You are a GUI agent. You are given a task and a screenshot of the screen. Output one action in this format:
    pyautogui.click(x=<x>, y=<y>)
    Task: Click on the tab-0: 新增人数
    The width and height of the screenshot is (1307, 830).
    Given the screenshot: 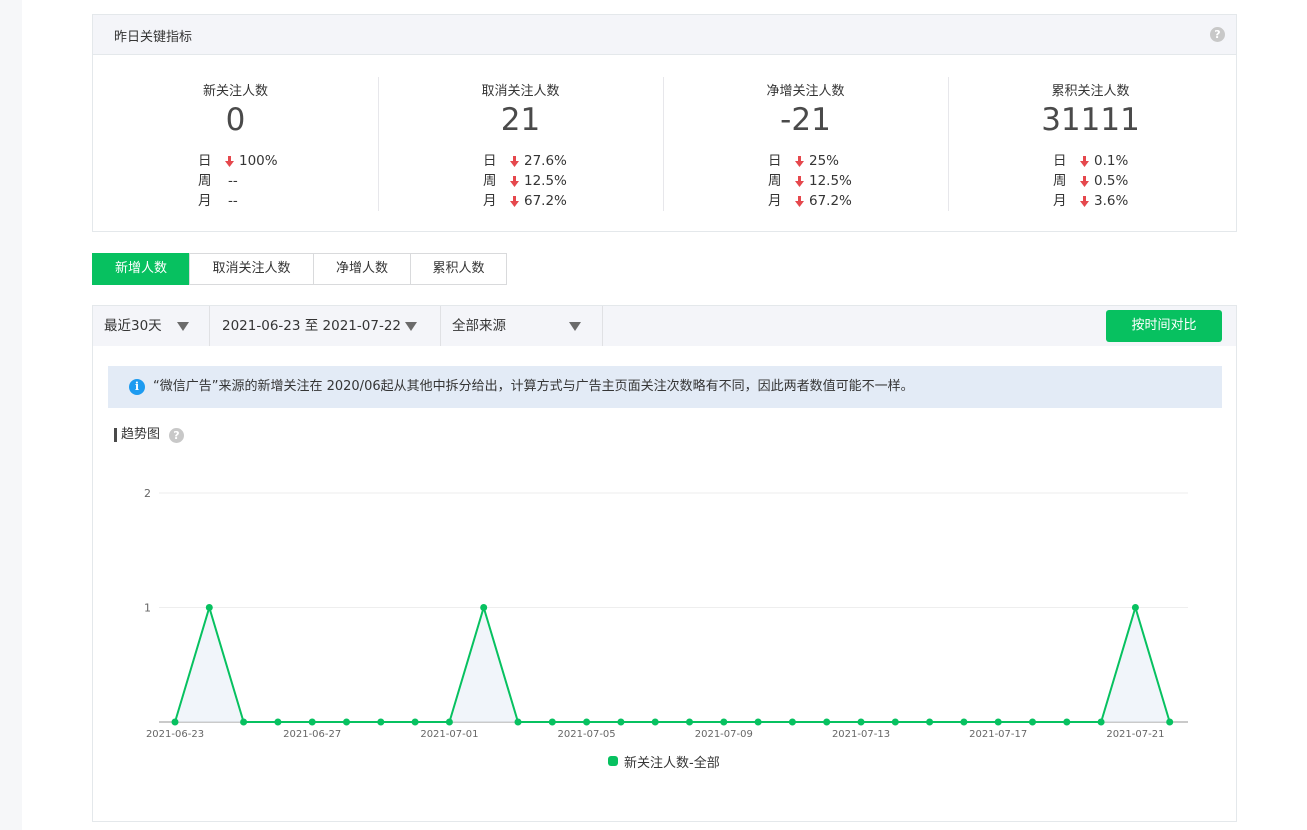 What is the action you would take?
    pyautogui.click(x=141, y=269)
    